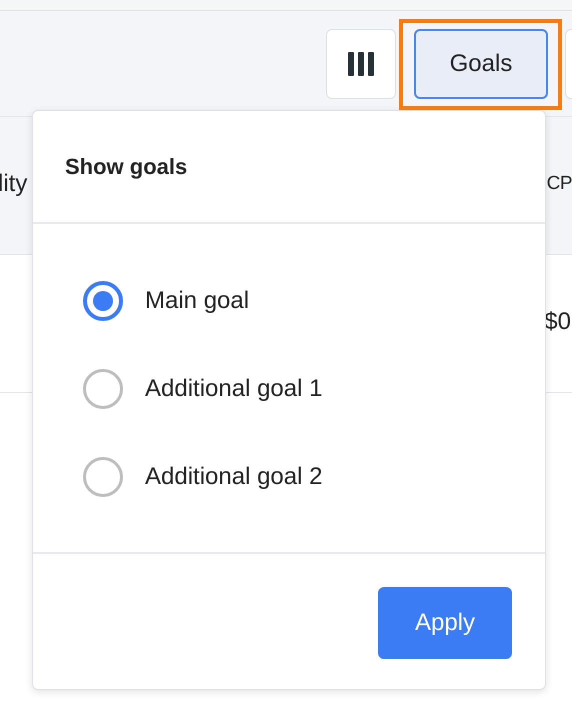 The height and width of the screenshot is (712, 572). I want to click on apply-button: Apply, so click(445, 623).